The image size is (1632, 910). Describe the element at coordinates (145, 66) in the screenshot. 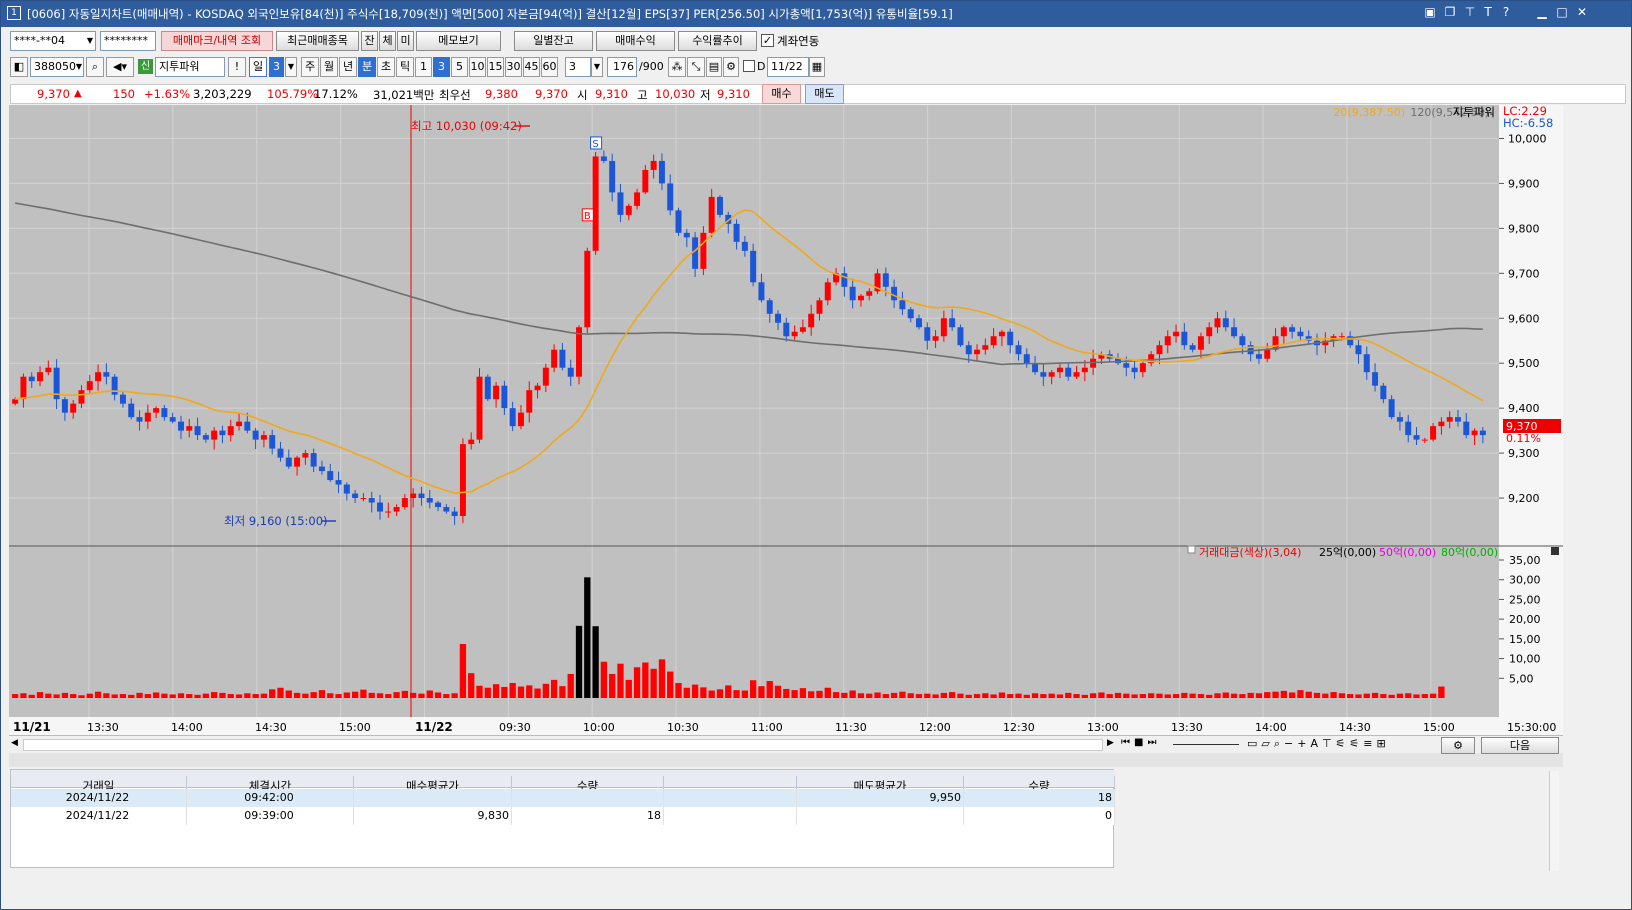

I see `credit-badge: 신` at that location.